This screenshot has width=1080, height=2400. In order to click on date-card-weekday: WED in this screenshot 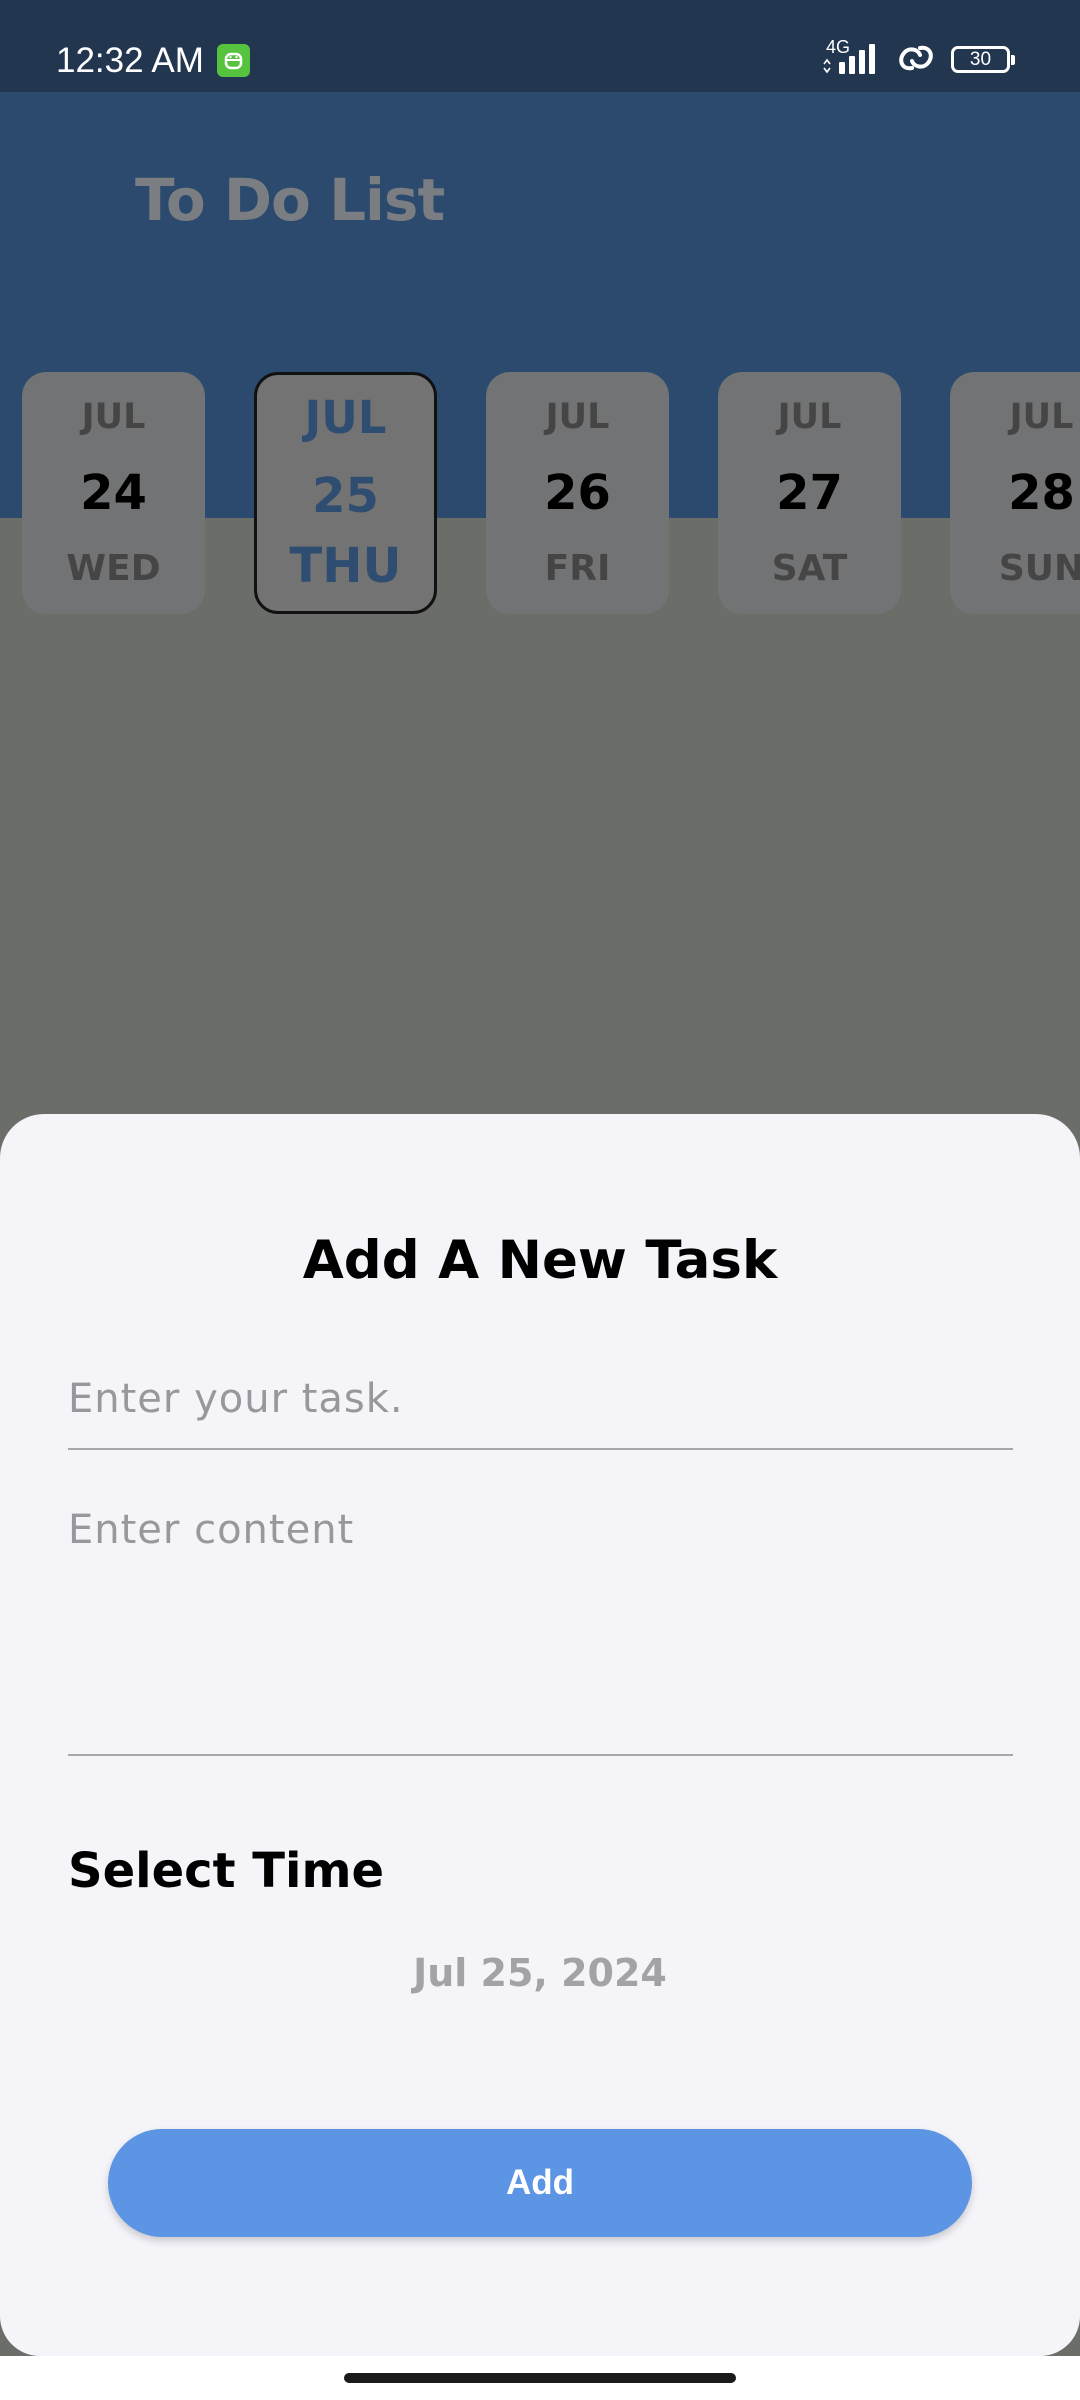, I will do `click(113, 568)`.